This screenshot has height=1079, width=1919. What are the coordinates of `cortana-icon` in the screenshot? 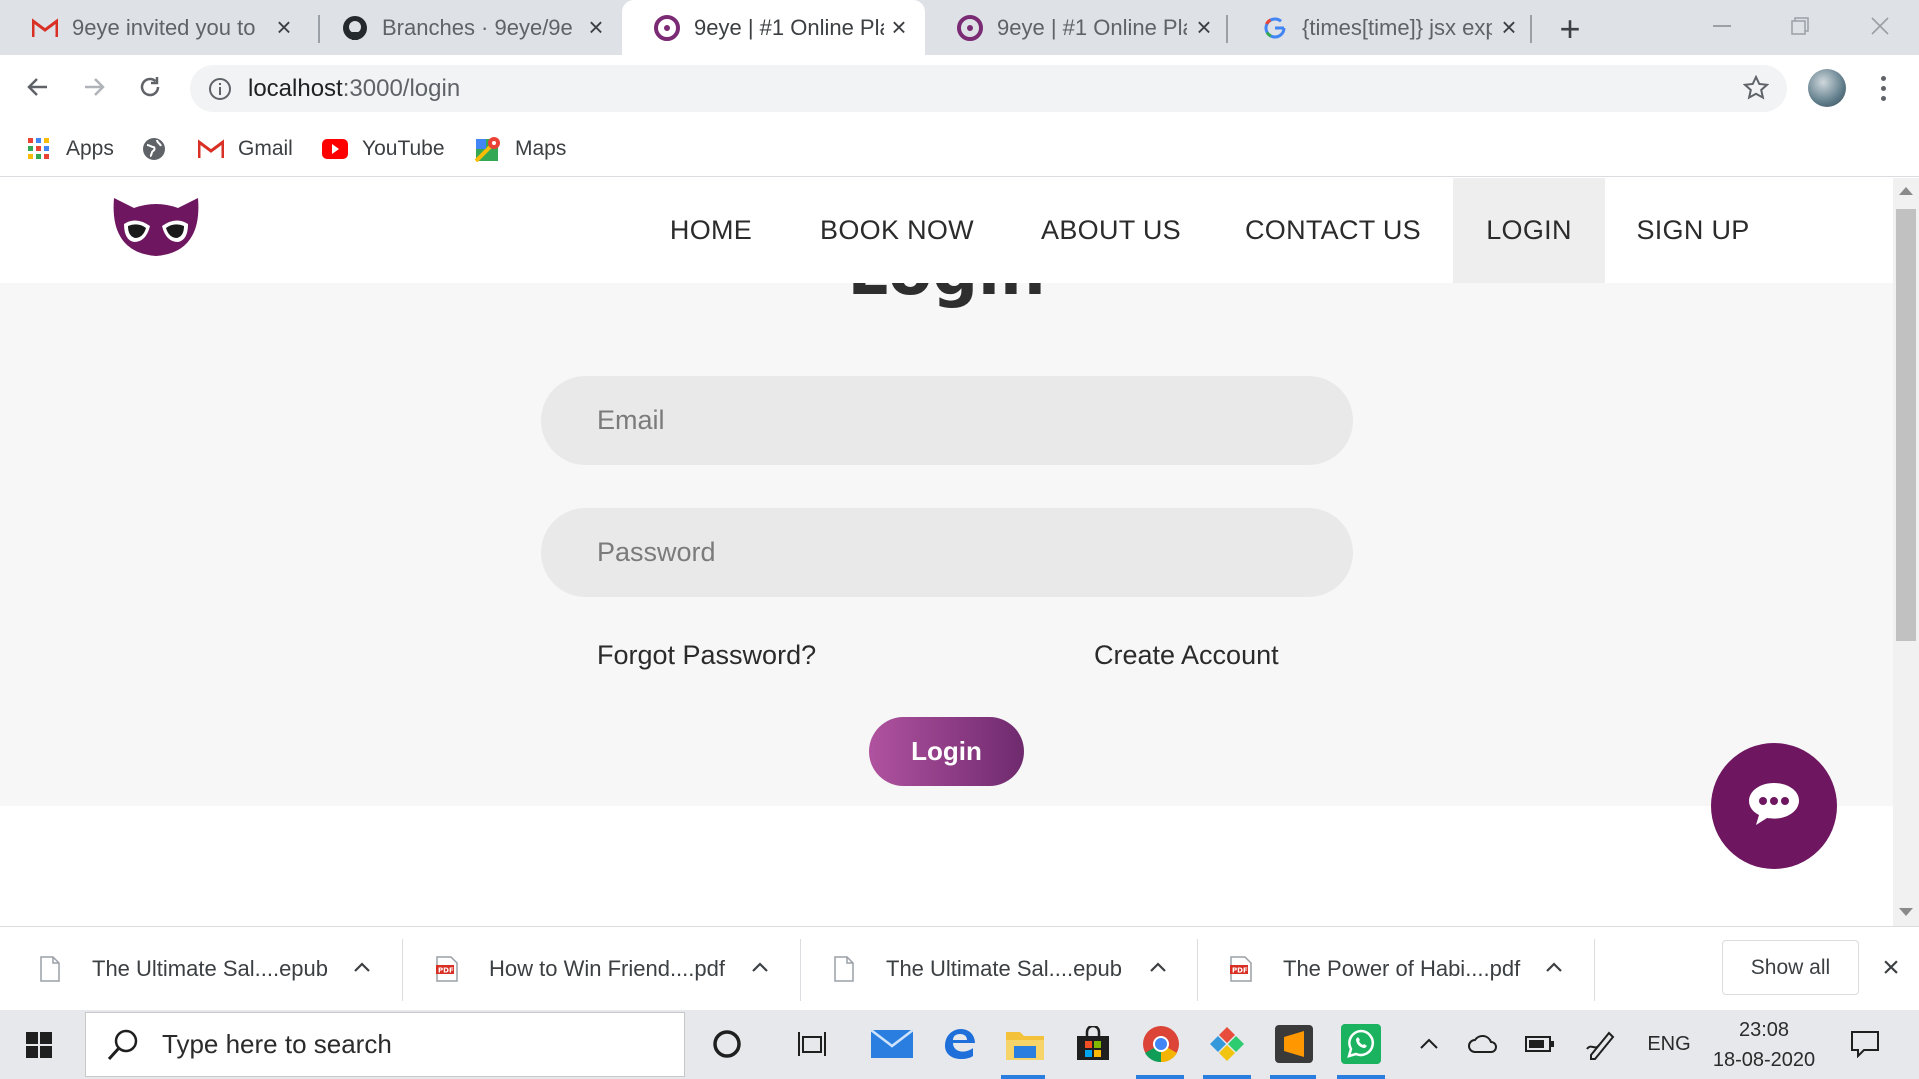 It's located at (727, 1044).